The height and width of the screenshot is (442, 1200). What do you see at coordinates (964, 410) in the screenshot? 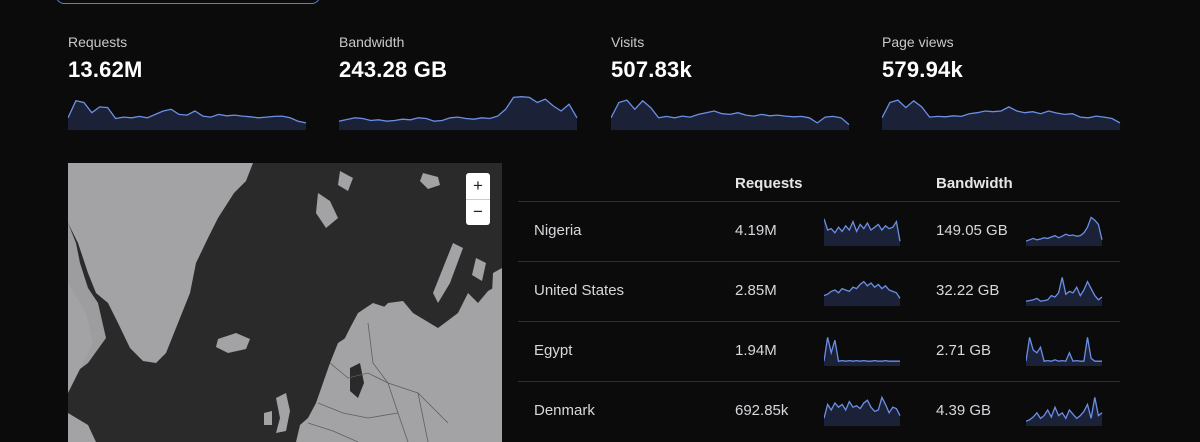
I see `bandwidth-value: 4.39 GB` at bounding box center [964, 410].